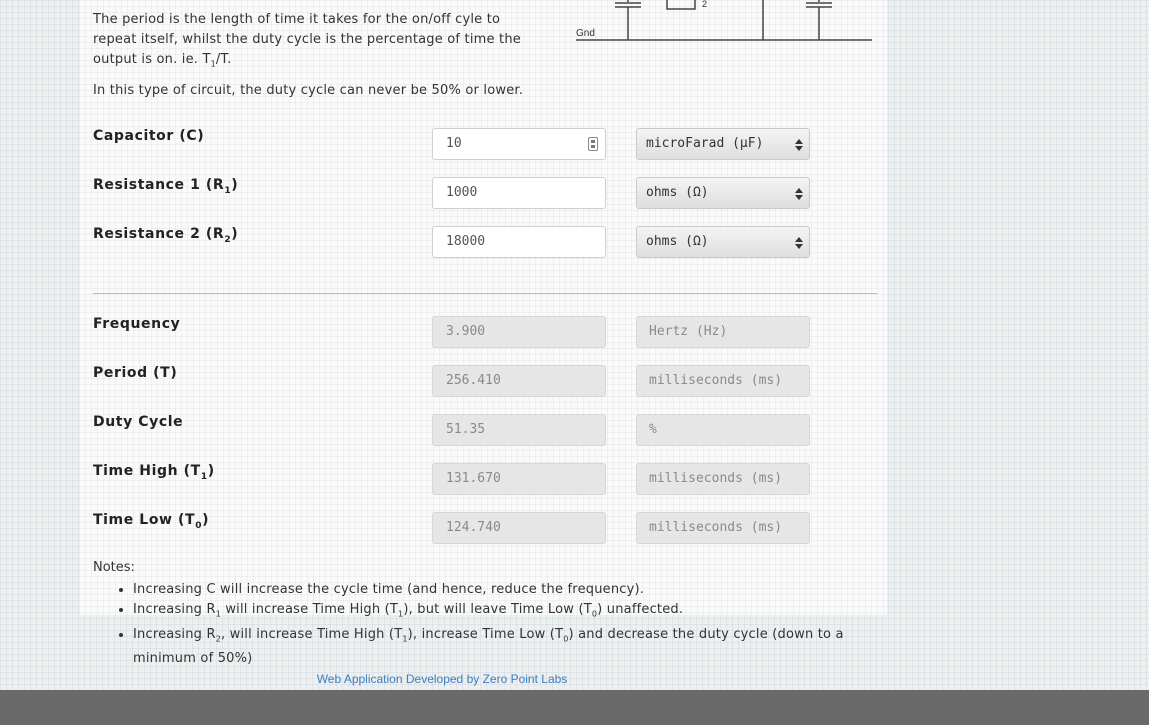  What do you see at coordinates (149, 136) in the screenshot?
I see `capacitor-label: Capacitor (C)` at bounding box center [149, 136].